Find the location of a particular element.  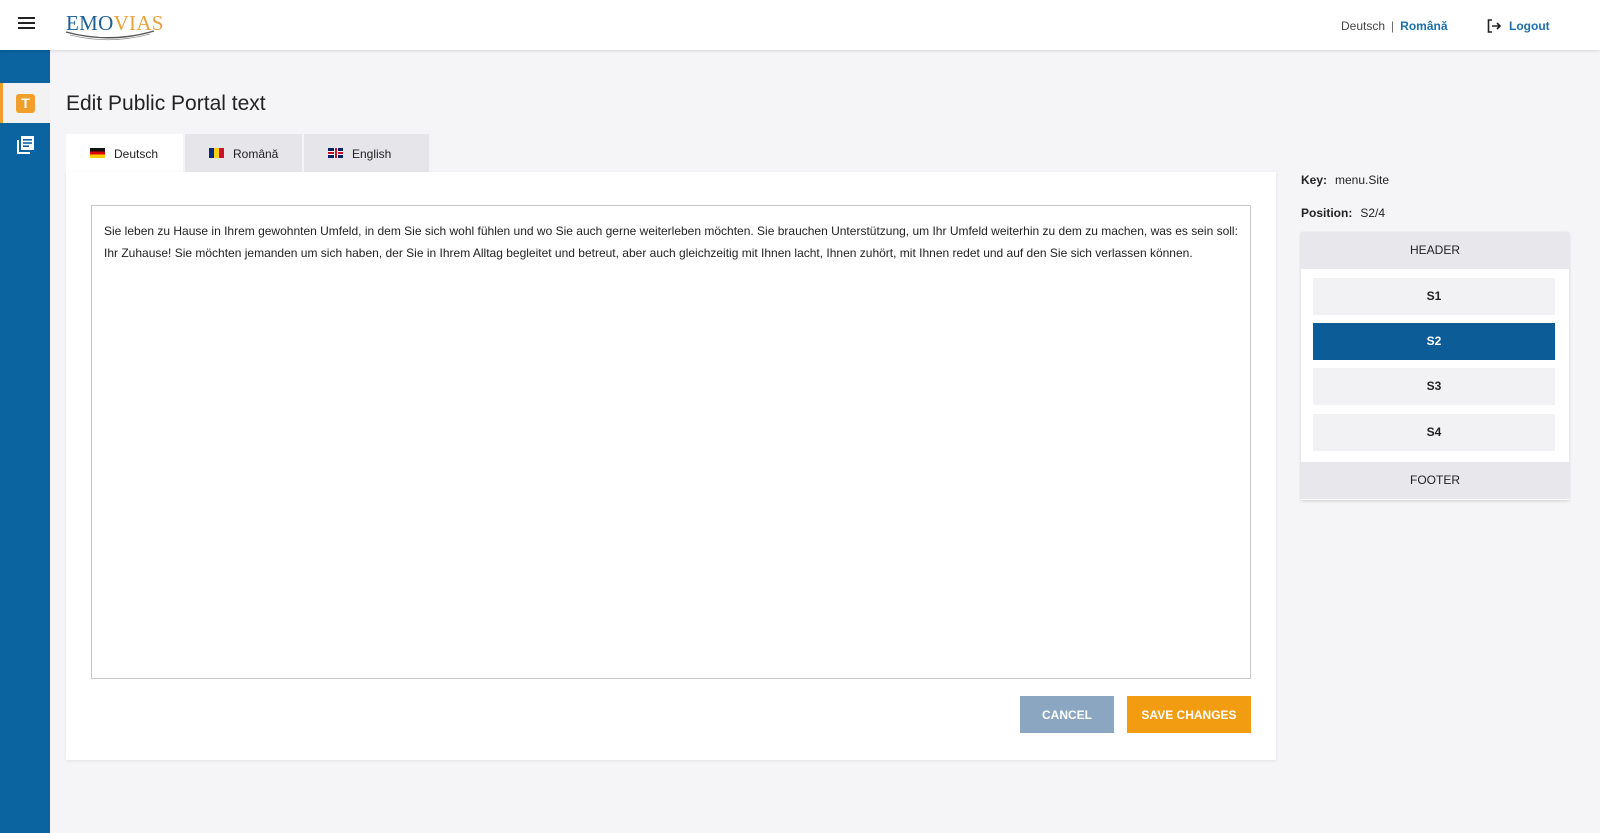

position-footer: FOOTER is located at coordinates (1435, 480).